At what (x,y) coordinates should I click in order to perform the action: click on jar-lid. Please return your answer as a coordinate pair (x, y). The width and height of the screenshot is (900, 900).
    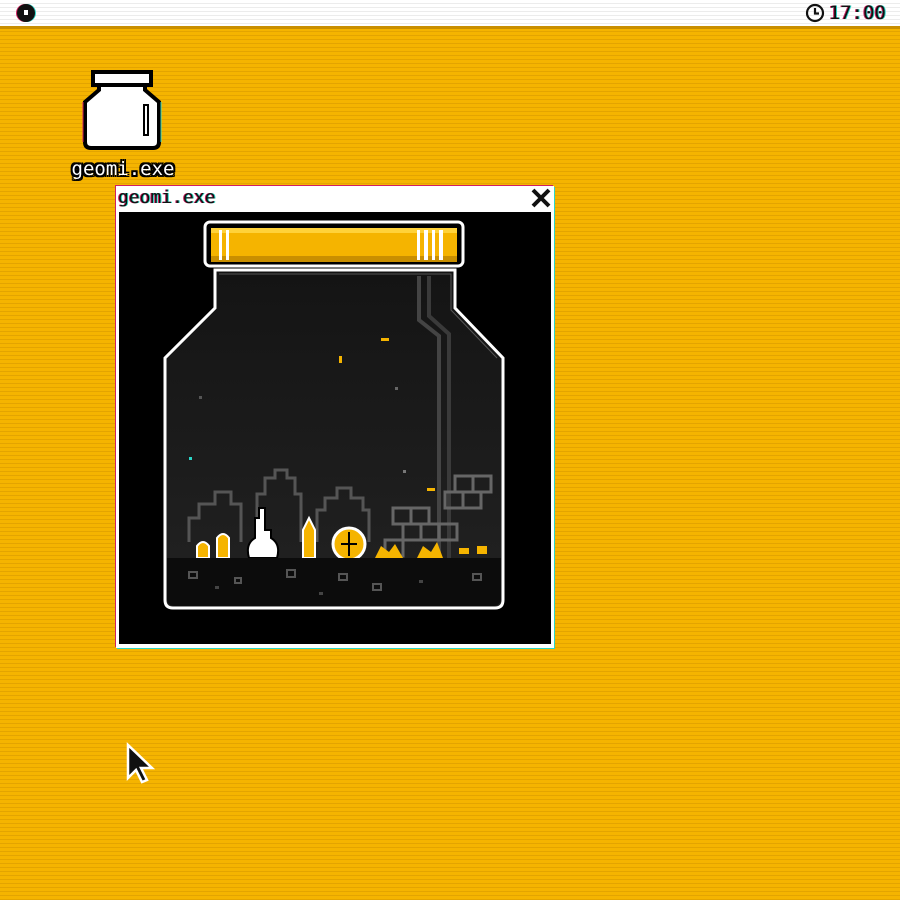
    Looking at the image, I should click on (334, 244).